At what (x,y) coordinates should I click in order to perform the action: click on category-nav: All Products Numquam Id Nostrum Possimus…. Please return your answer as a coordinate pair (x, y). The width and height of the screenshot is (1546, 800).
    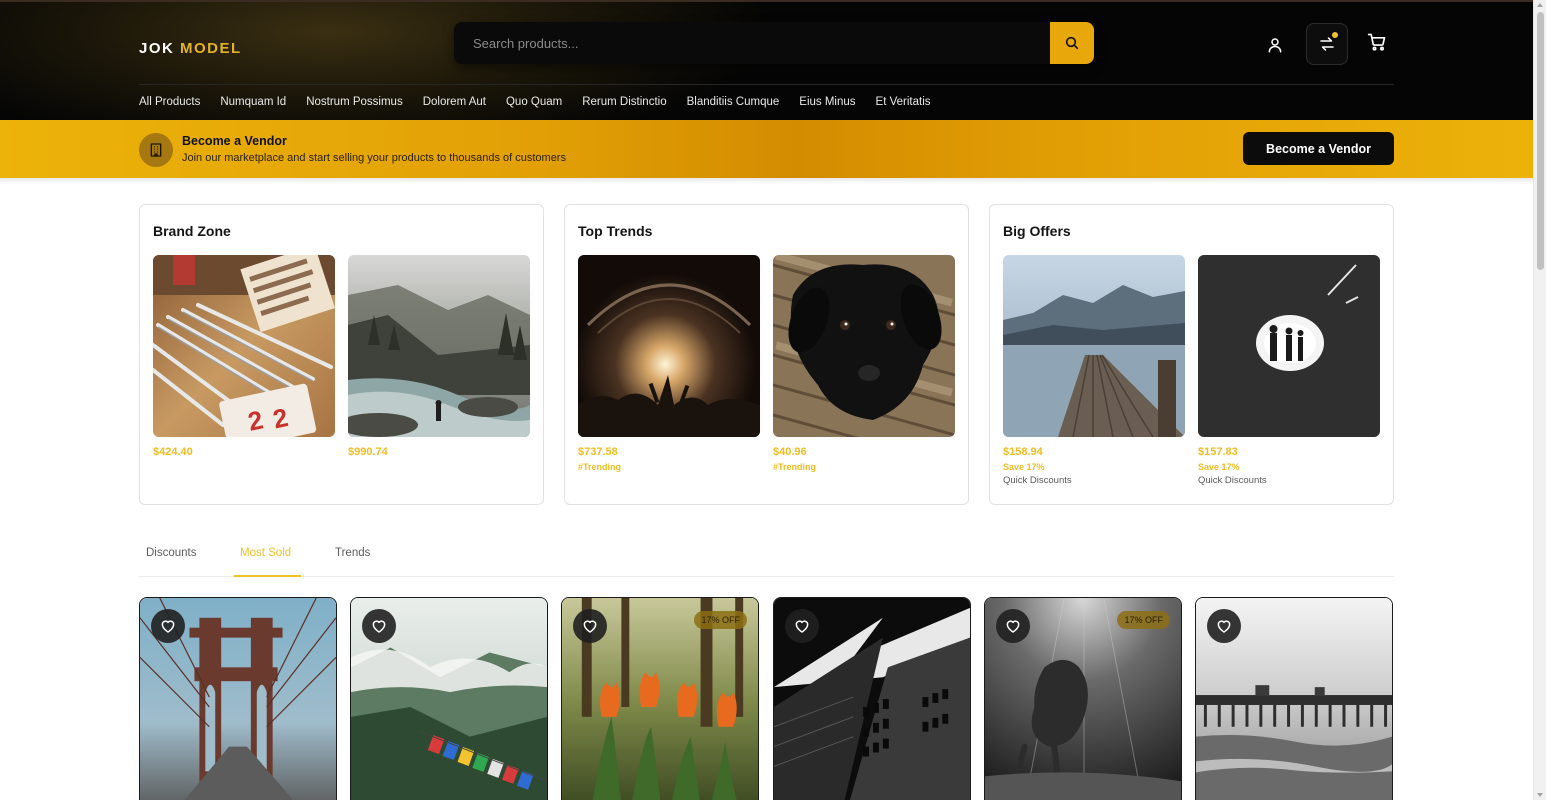
    Looking at the image, I should click on (545, 102).